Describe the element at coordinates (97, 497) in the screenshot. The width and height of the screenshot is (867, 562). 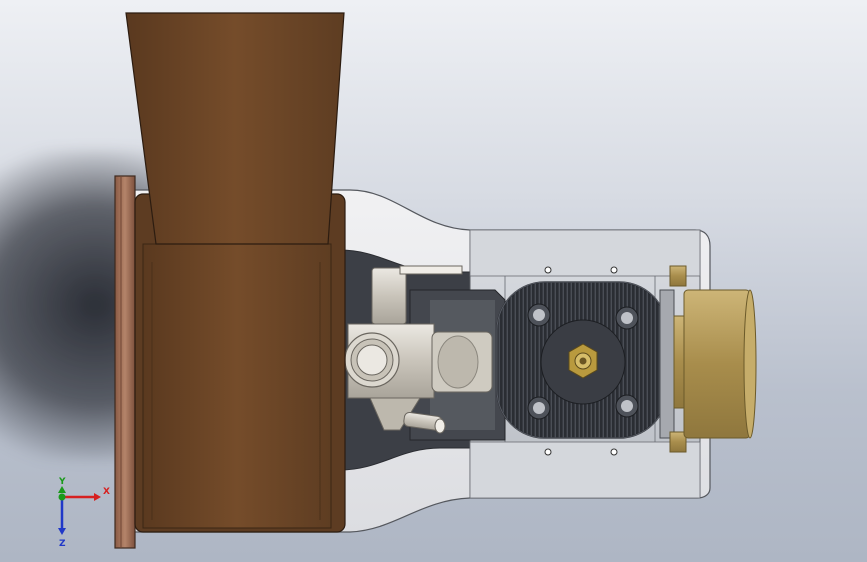
I see `x-axis-arrowhead` at that location.